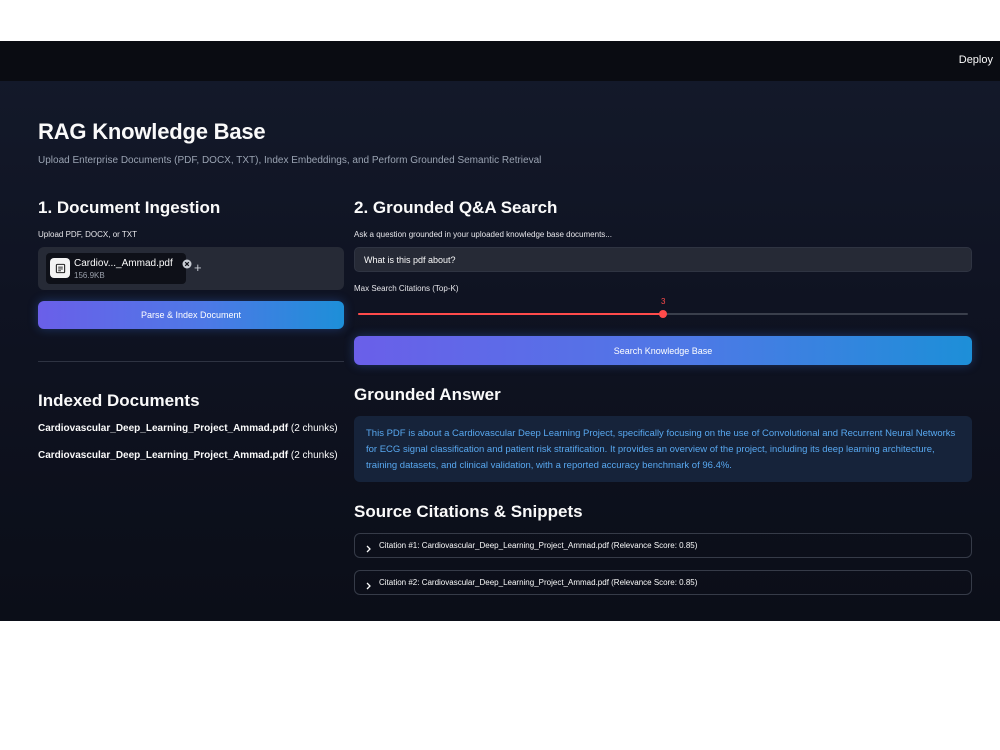 The width and height of the screenshot is (1000, 750). I want to click on ingestion-heading: 1. Document Ingestion, so click(129, 207).